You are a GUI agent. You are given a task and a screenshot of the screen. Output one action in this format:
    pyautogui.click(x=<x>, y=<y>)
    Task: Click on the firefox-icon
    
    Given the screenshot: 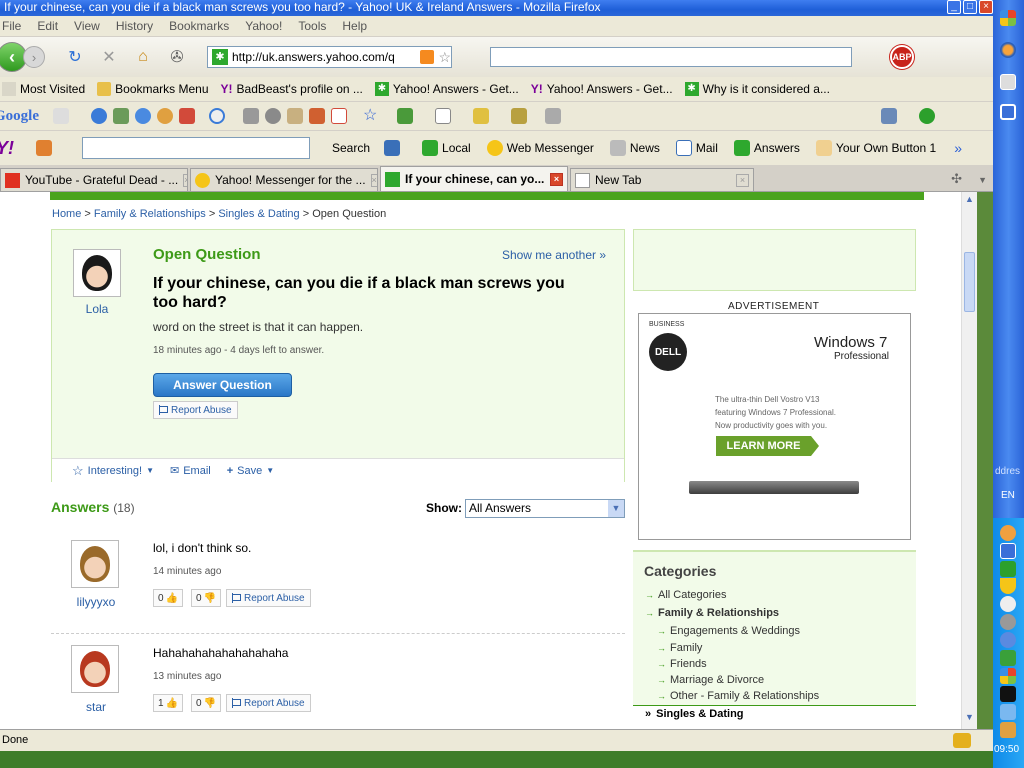 What is the action you would take?
    pyautogui.click(x=1008, y=50)
    